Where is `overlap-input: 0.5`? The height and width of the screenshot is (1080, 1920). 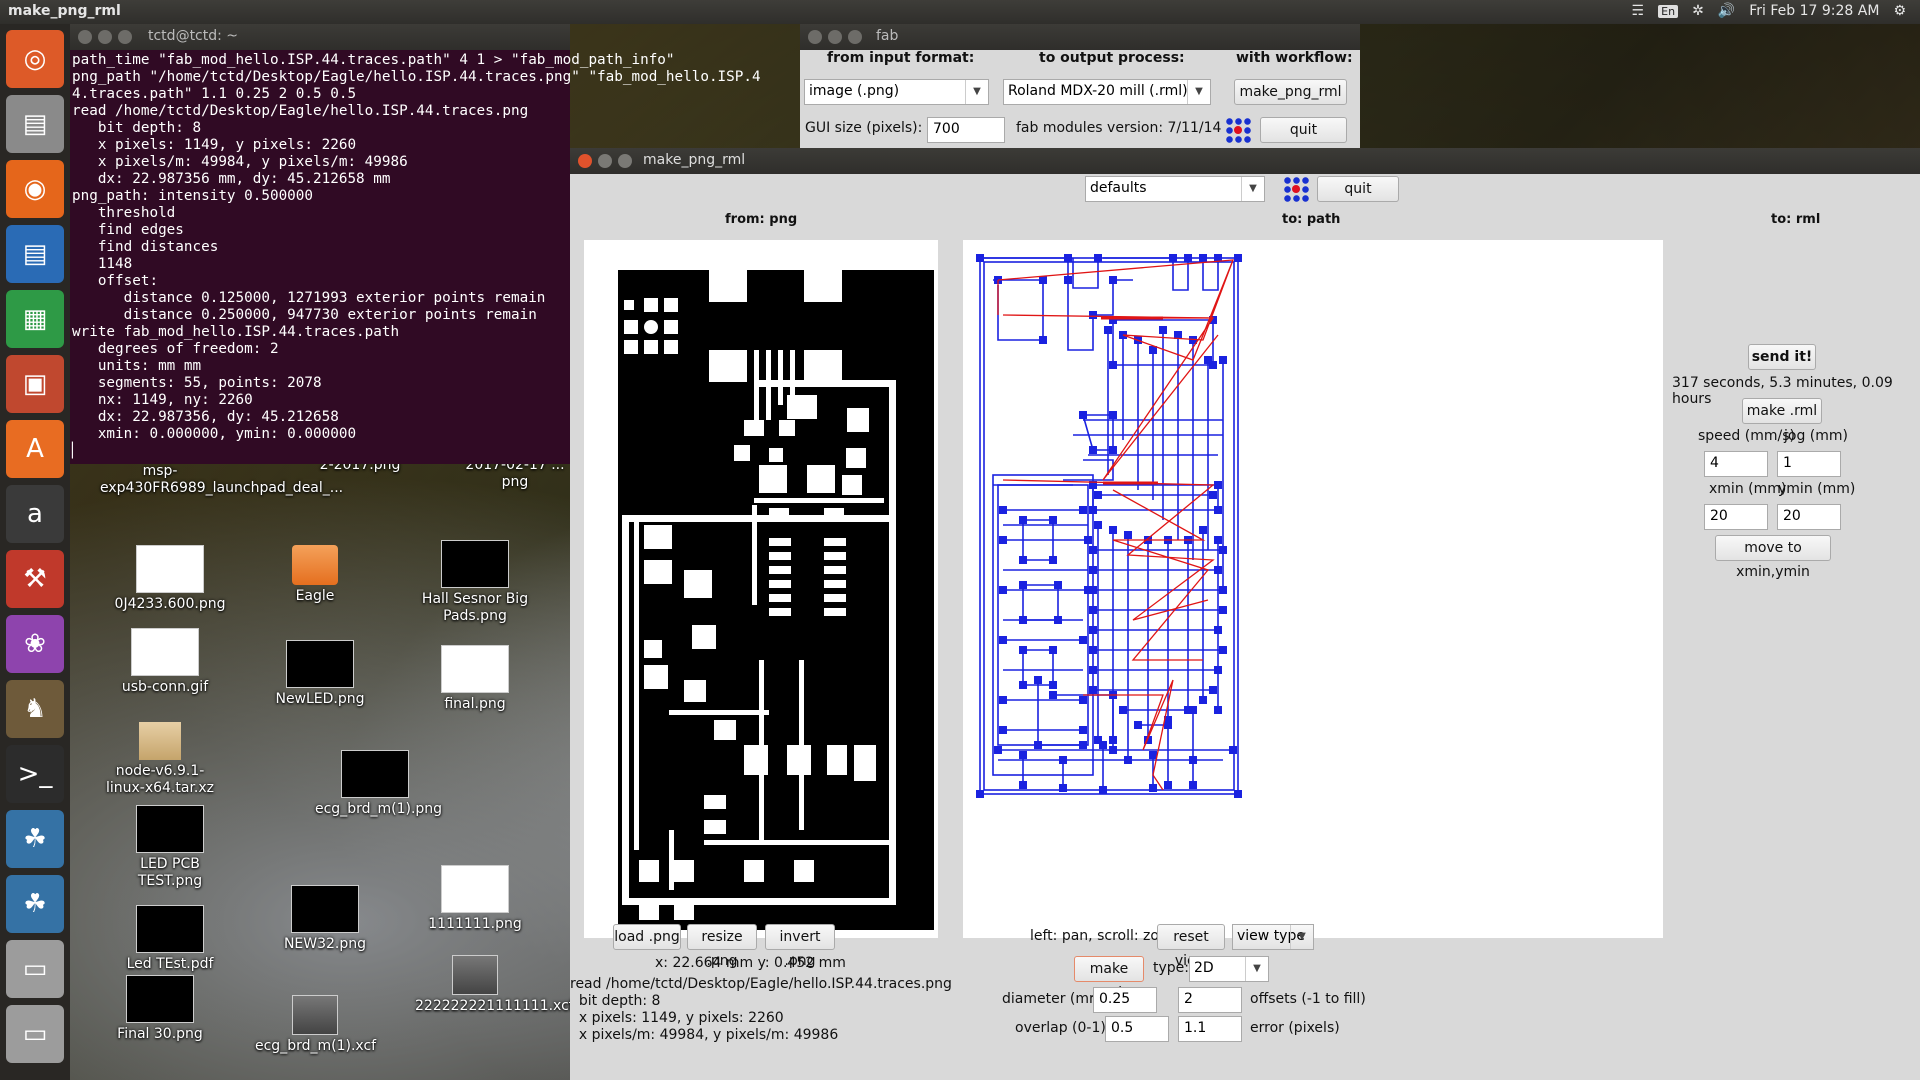
overlap-input: 0.5 is located at coordinates (1137, 1029).